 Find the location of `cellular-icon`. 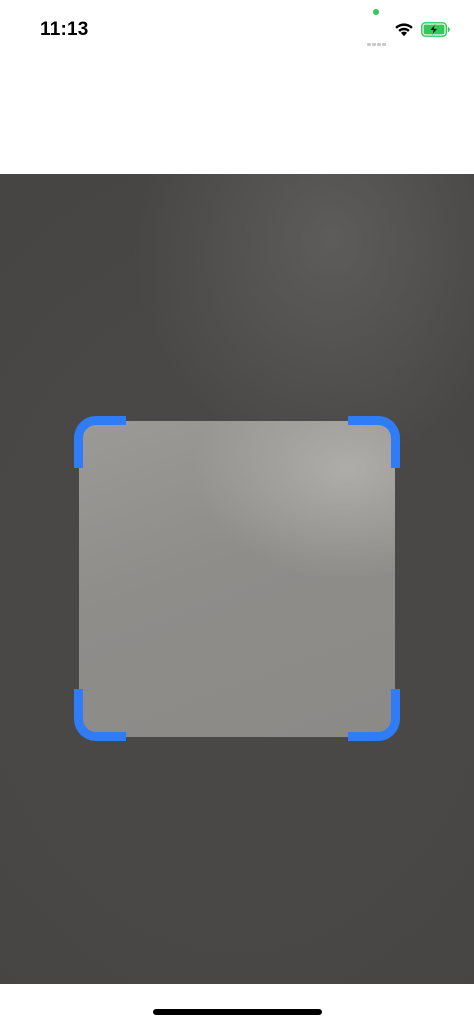

cellular-icon is located at coordinates (378, 39).